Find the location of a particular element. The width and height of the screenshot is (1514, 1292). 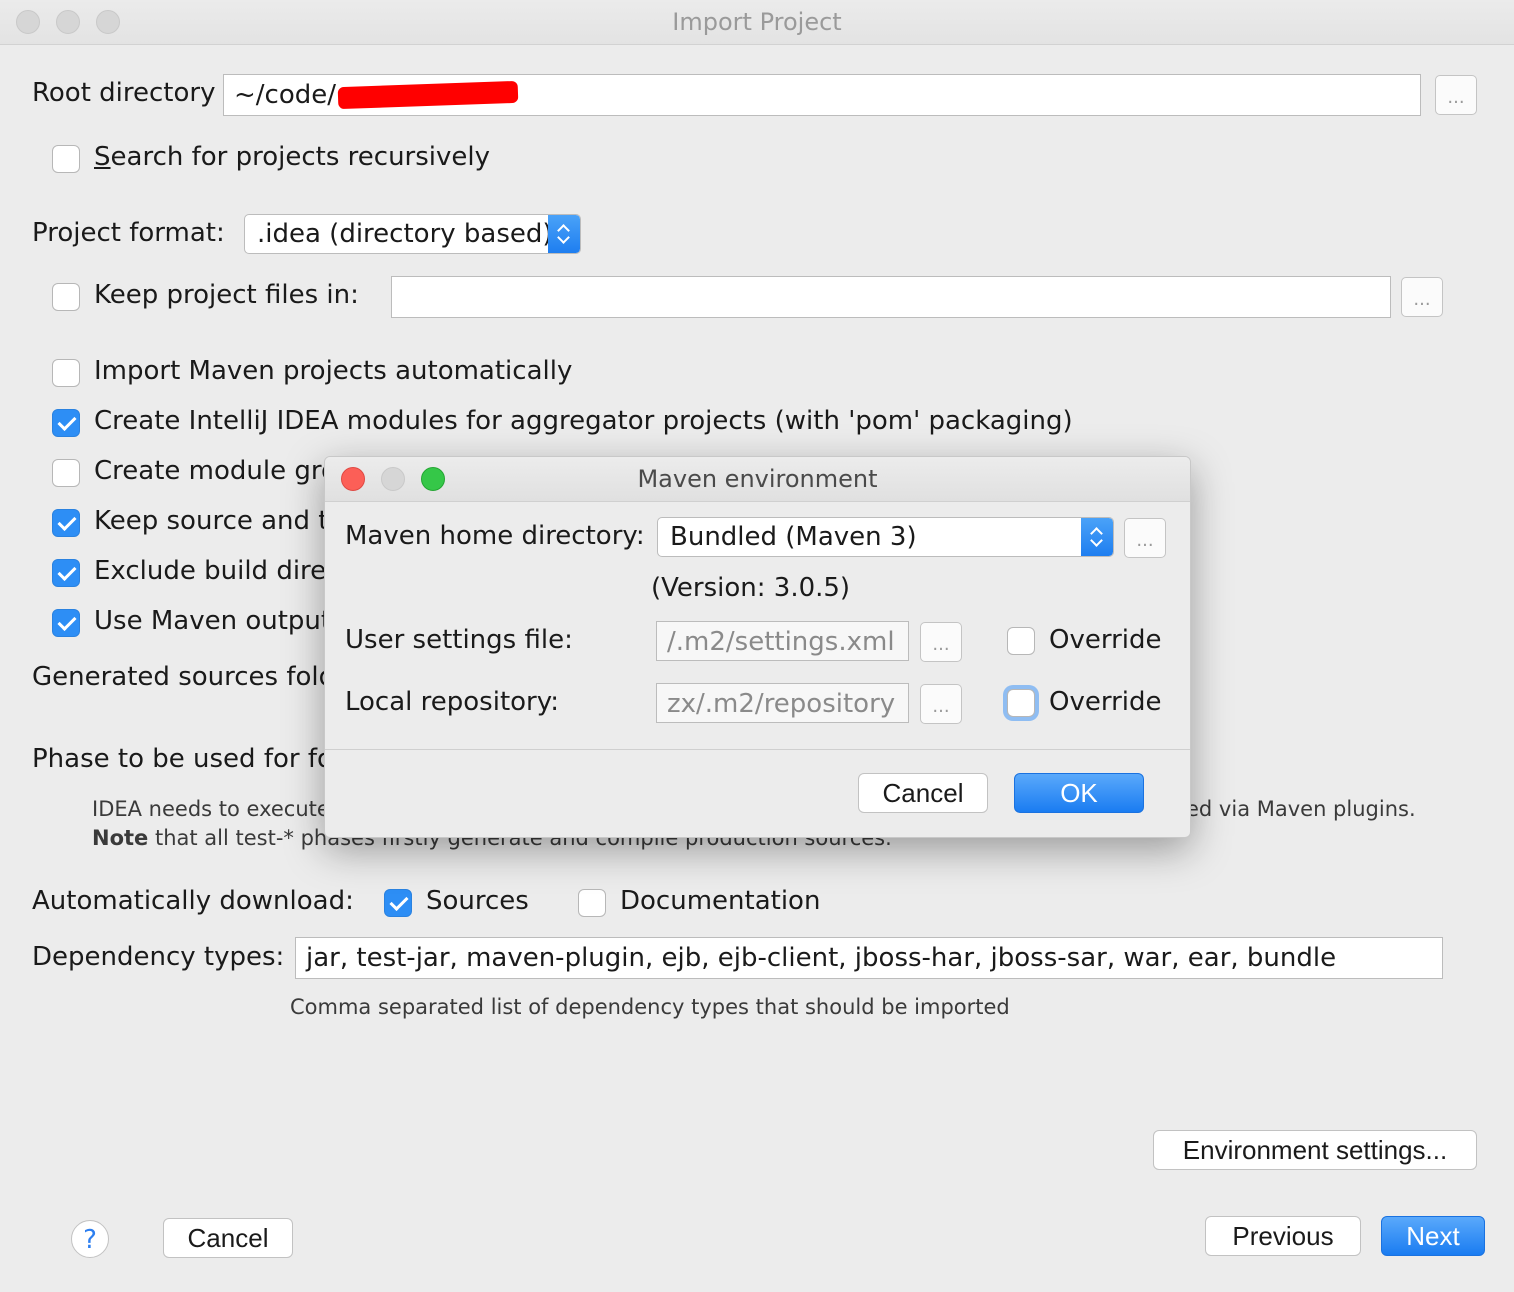

user-settings-input: /.m2/settings.xml is located at coordinates (782, 641).